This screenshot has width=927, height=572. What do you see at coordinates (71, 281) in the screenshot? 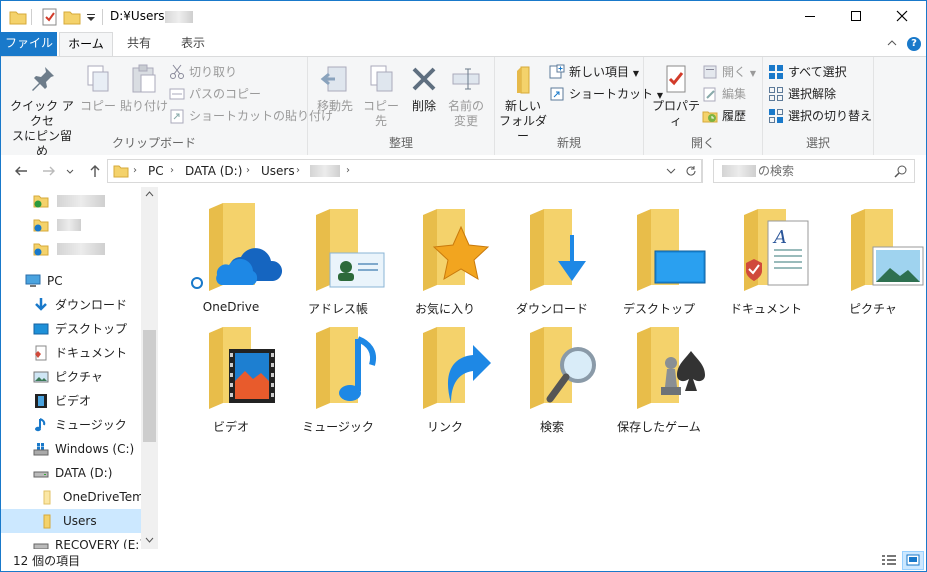
I see `nav-item-pc: PC` at bounding box center [71, 281].